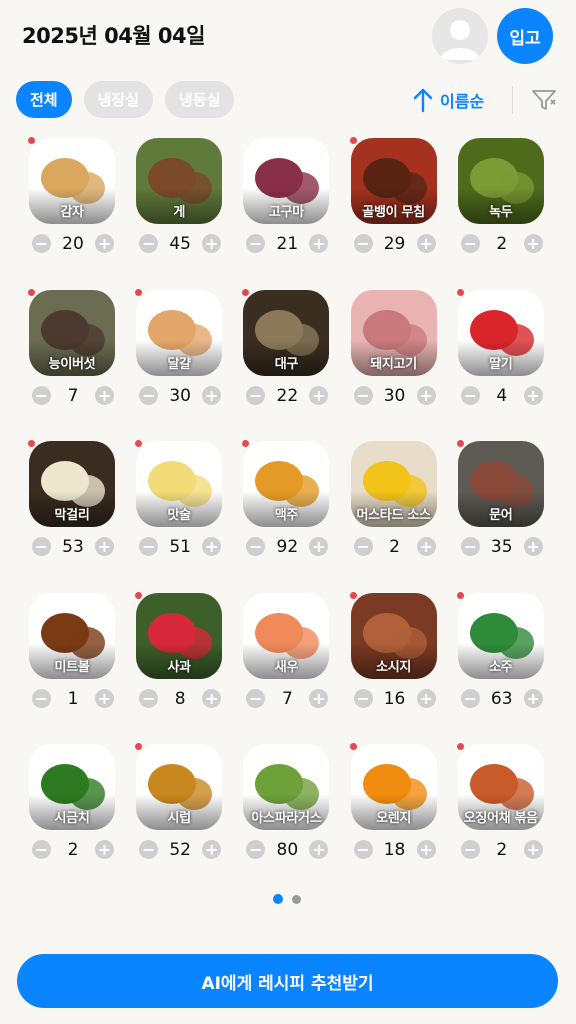 This screenshot has height=1024, width=576. I want to click on ingredient-thumbnail: 딸기, so click(500, 332).